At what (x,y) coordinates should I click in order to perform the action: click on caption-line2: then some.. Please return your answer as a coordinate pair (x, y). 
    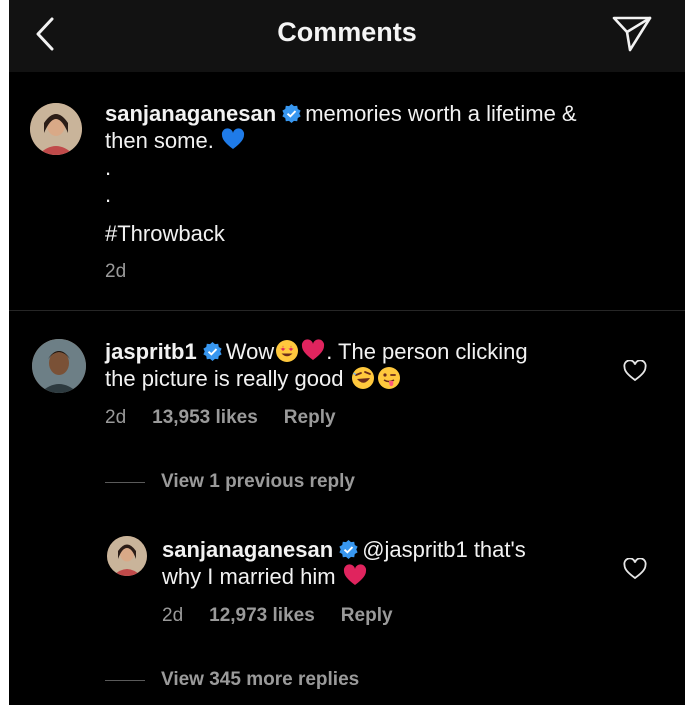
    Looking at the image, I should click on (159, 140).